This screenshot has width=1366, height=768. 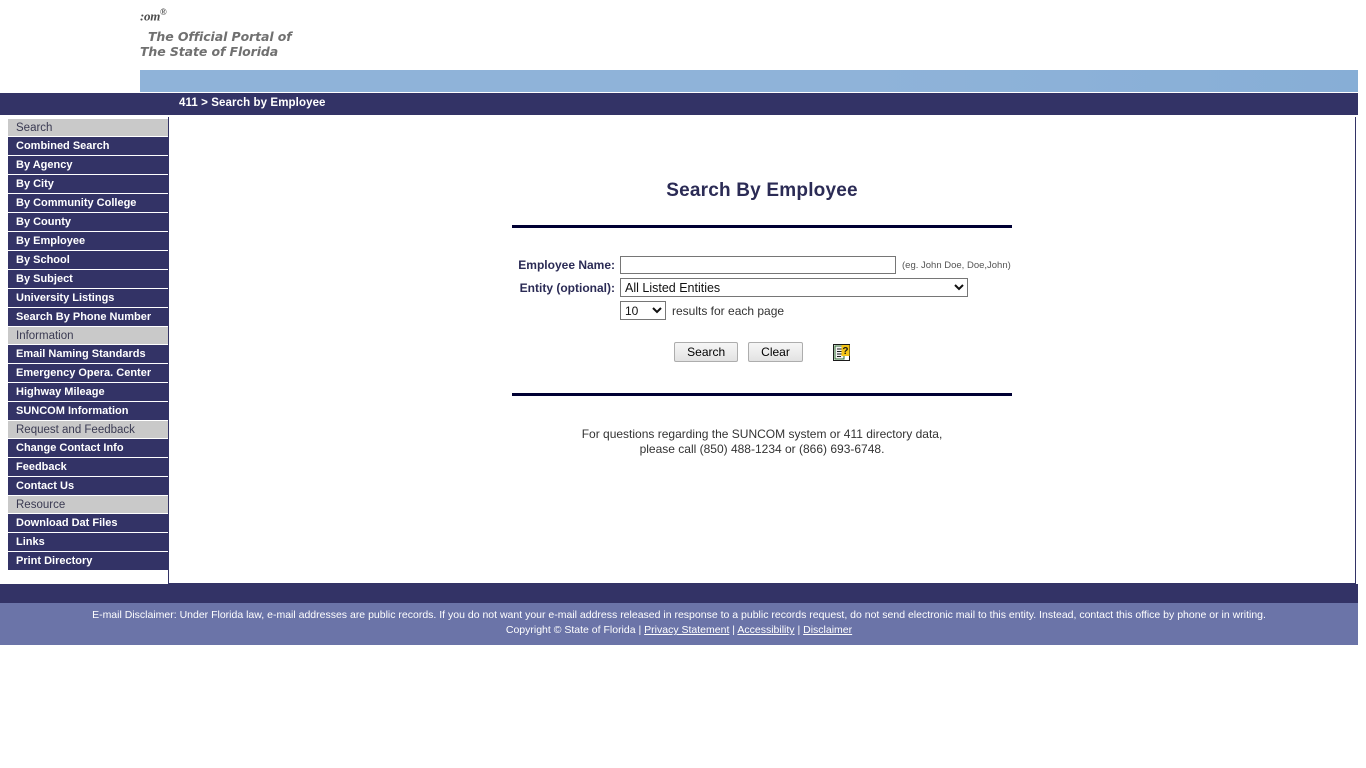 I want to click on logo-domain-label: om, so click(x=152, y=16).